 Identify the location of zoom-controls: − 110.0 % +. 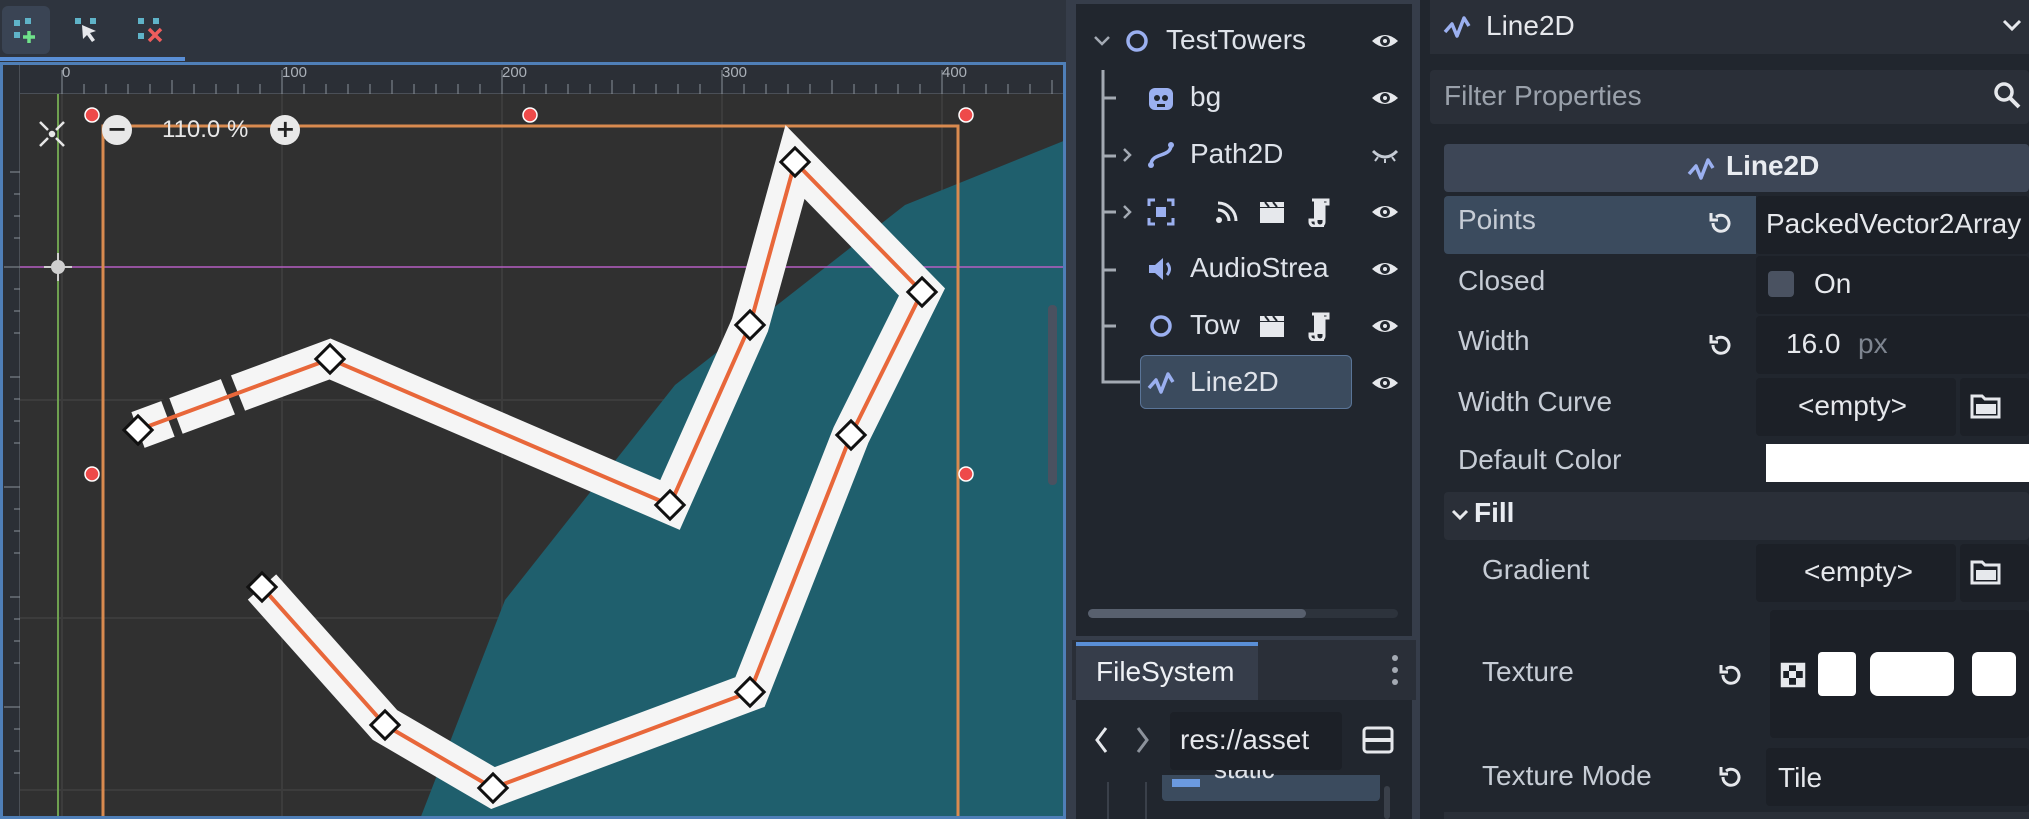
(168, 130).